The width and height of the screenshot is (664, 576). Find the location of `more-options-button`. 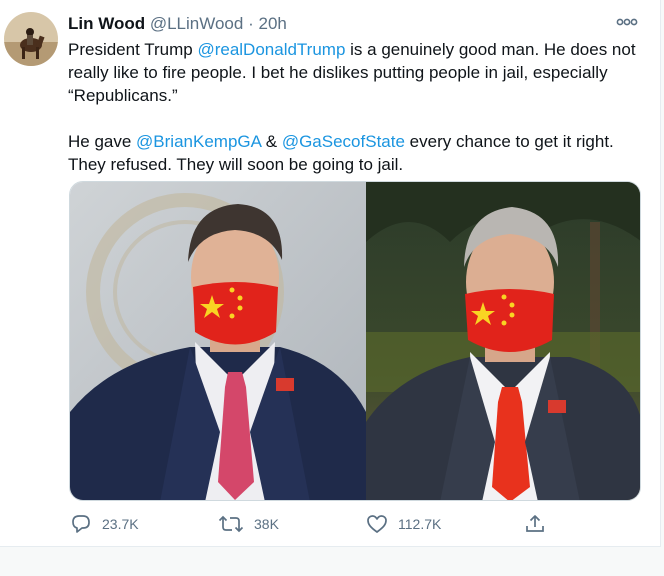

more-options-button is located at coordinates (627, 22).